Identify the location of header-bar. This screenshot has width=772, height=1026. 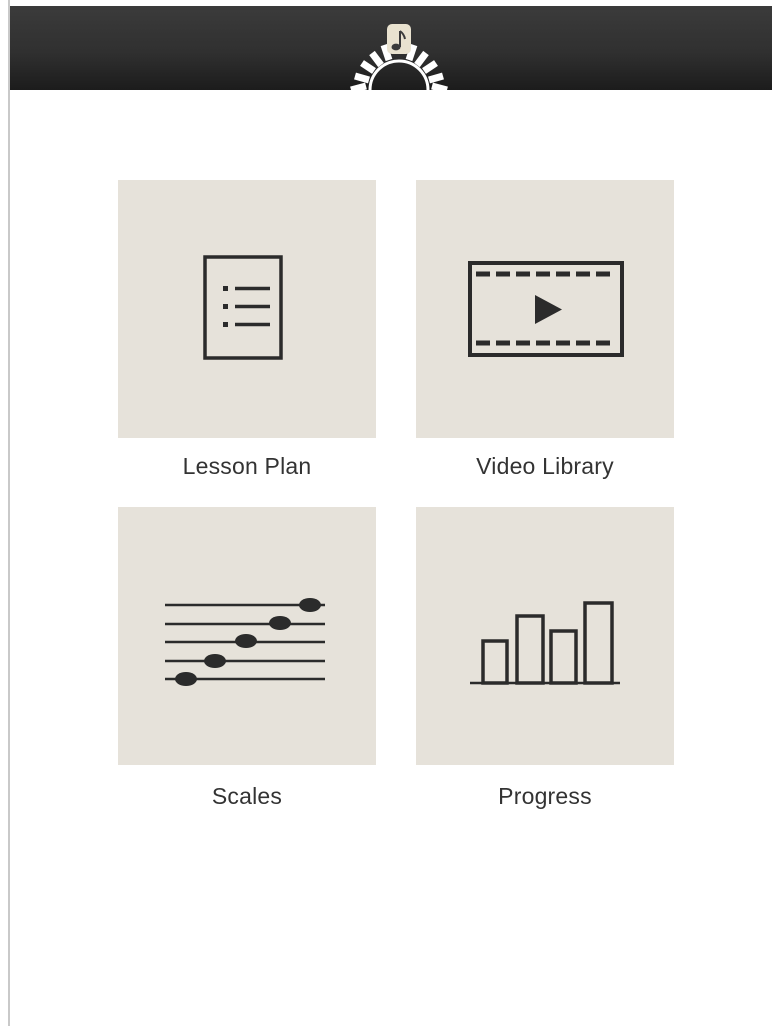
(391, 48).